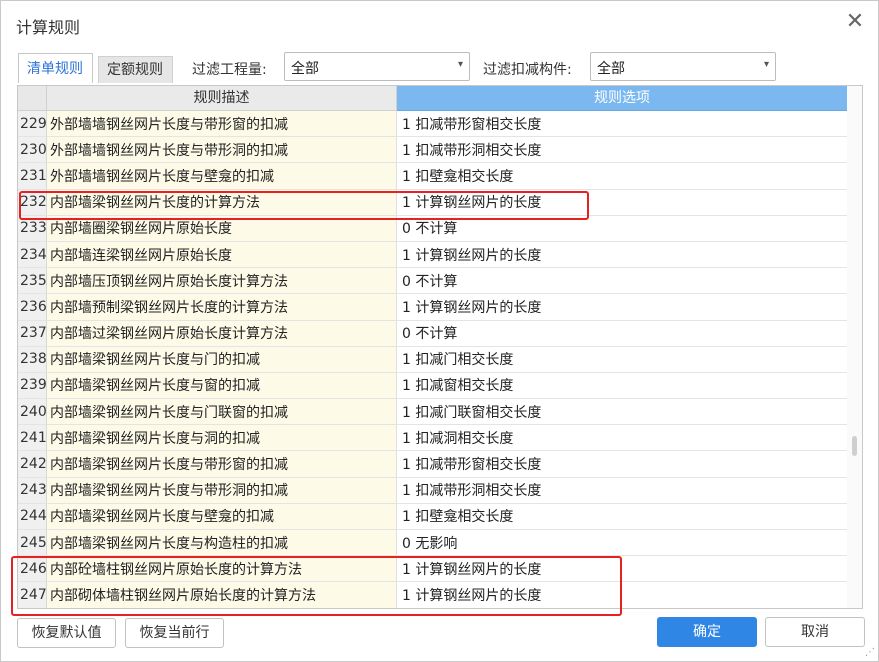 Image resolution: width=879 pixels, height=662 pixels. I want to click on table-row: 229 外部墙墙钢丝网片长度与带形窗的扣减 1 扣减带形窗相交长度, so click(432, 124).